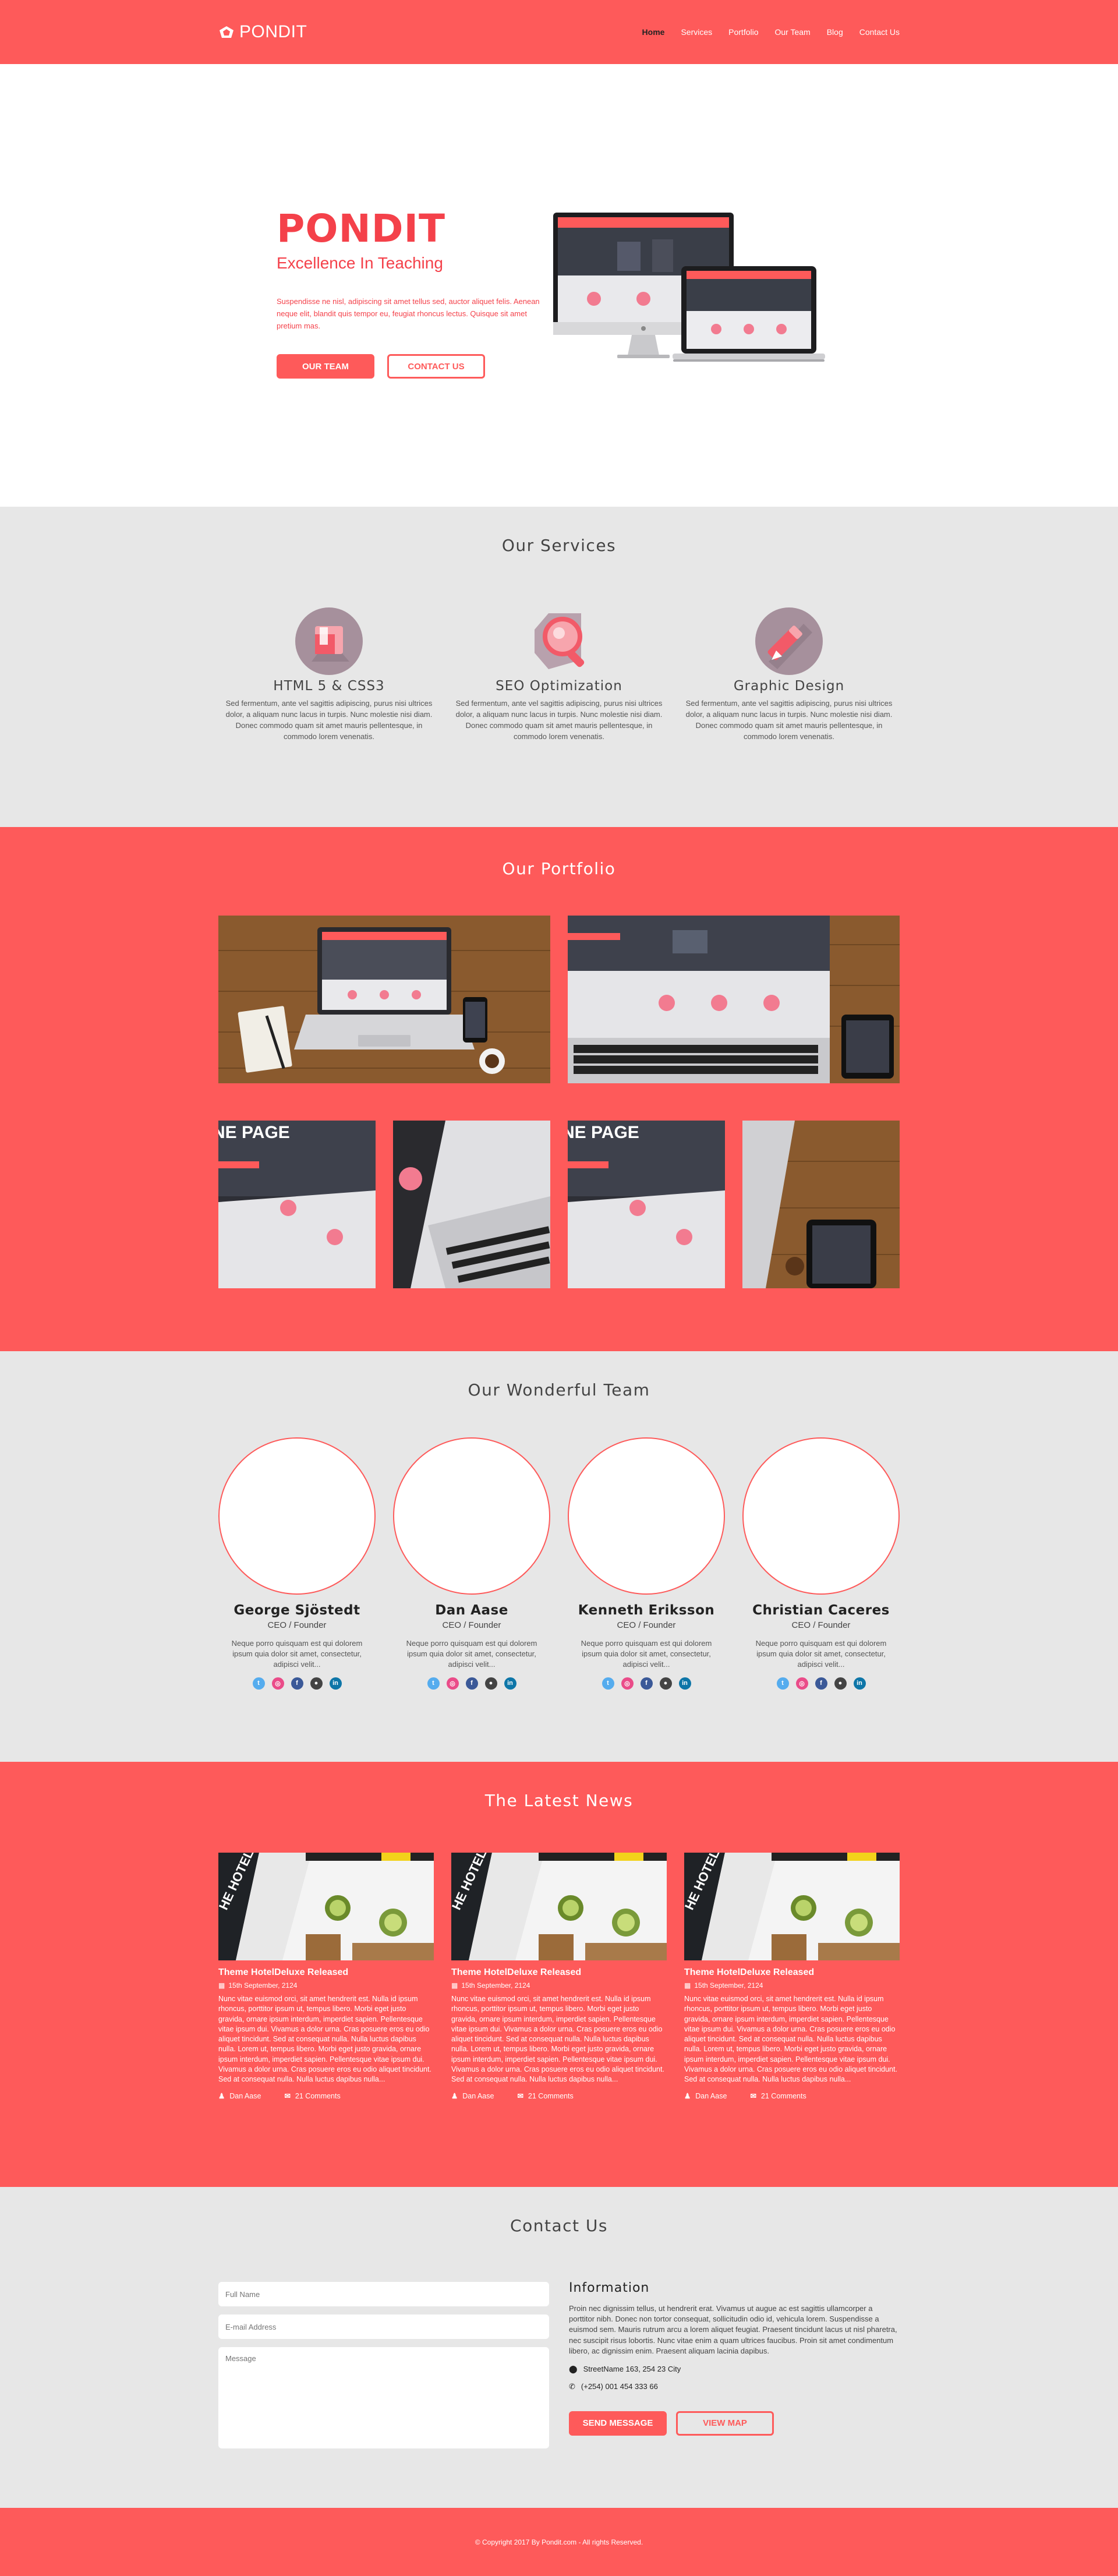  Describe the element at coordinates (789, 686) in the screenshot. I see `service-name: Graphic Design` at that location.